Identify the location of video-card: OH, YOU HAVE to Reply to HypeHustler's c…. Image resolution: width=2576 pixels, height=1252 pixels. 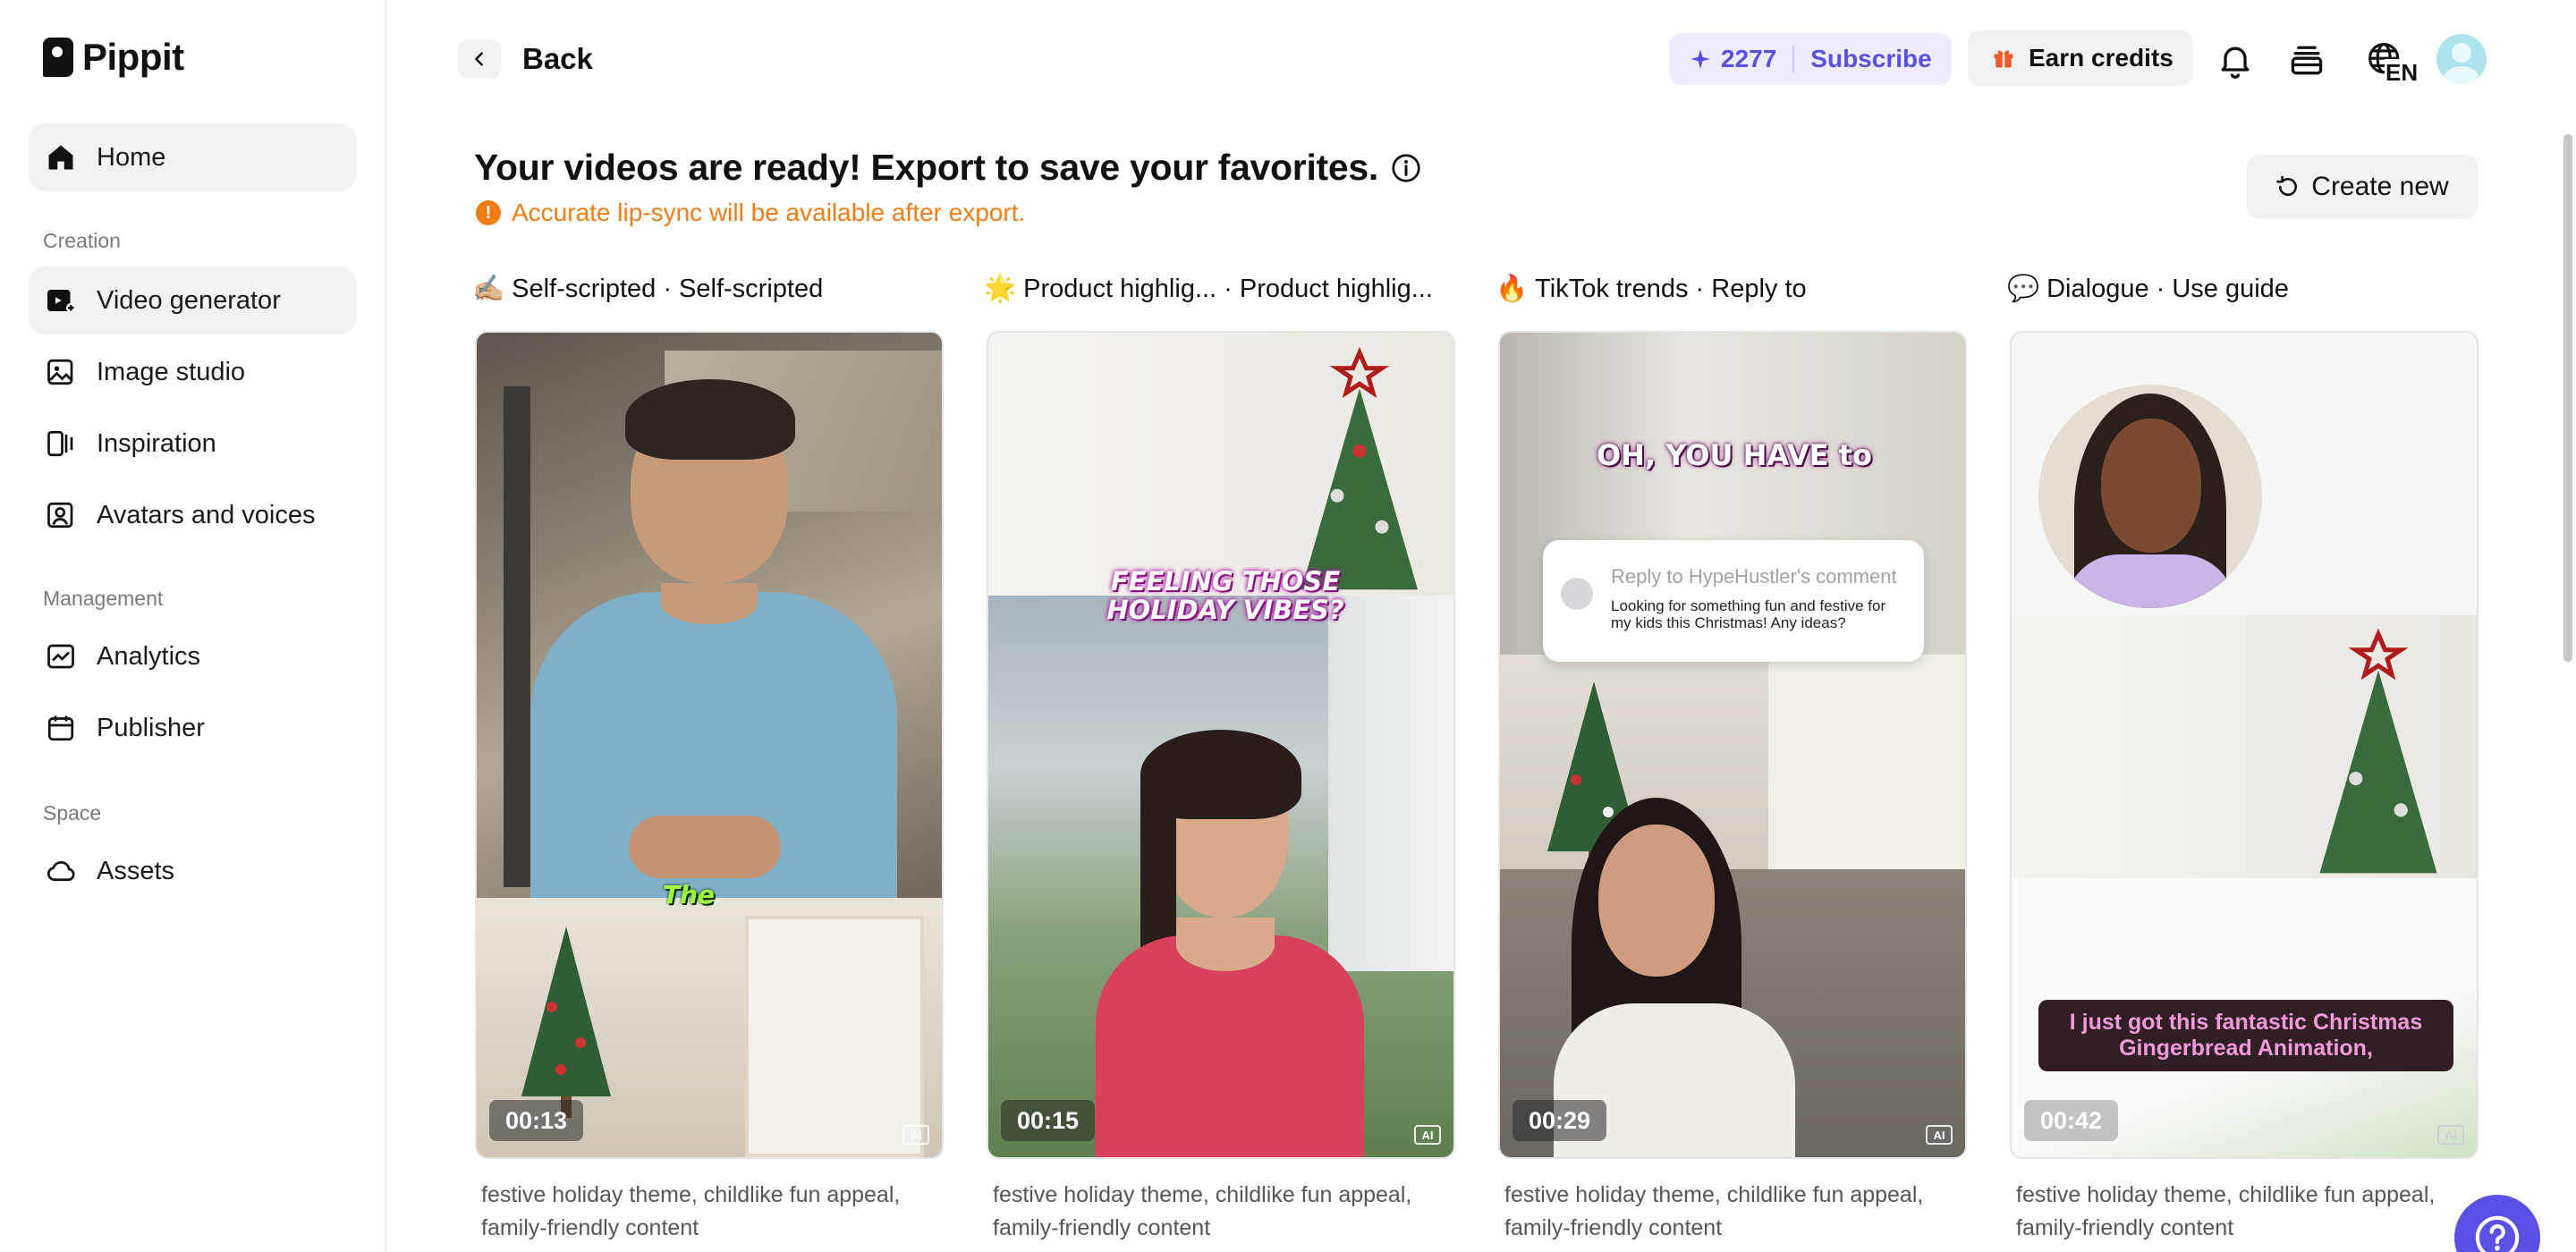
(1732, 745).